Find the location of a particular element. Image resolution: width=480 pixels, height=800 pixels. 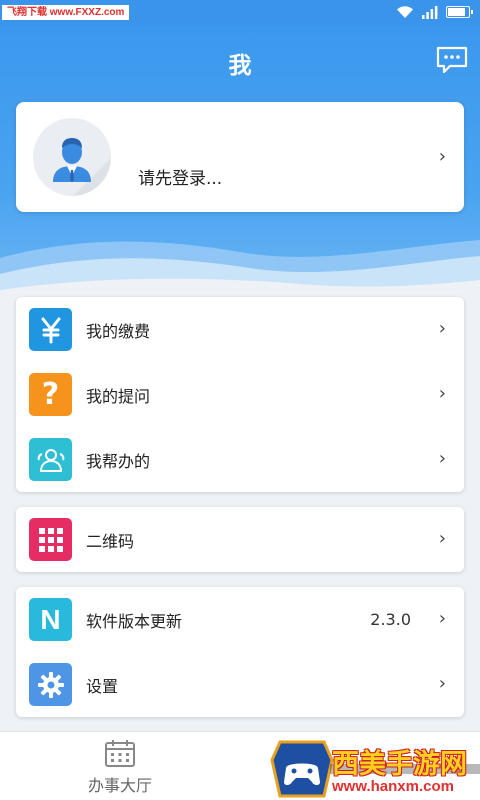

avatar is located at coordinates (72, 157).